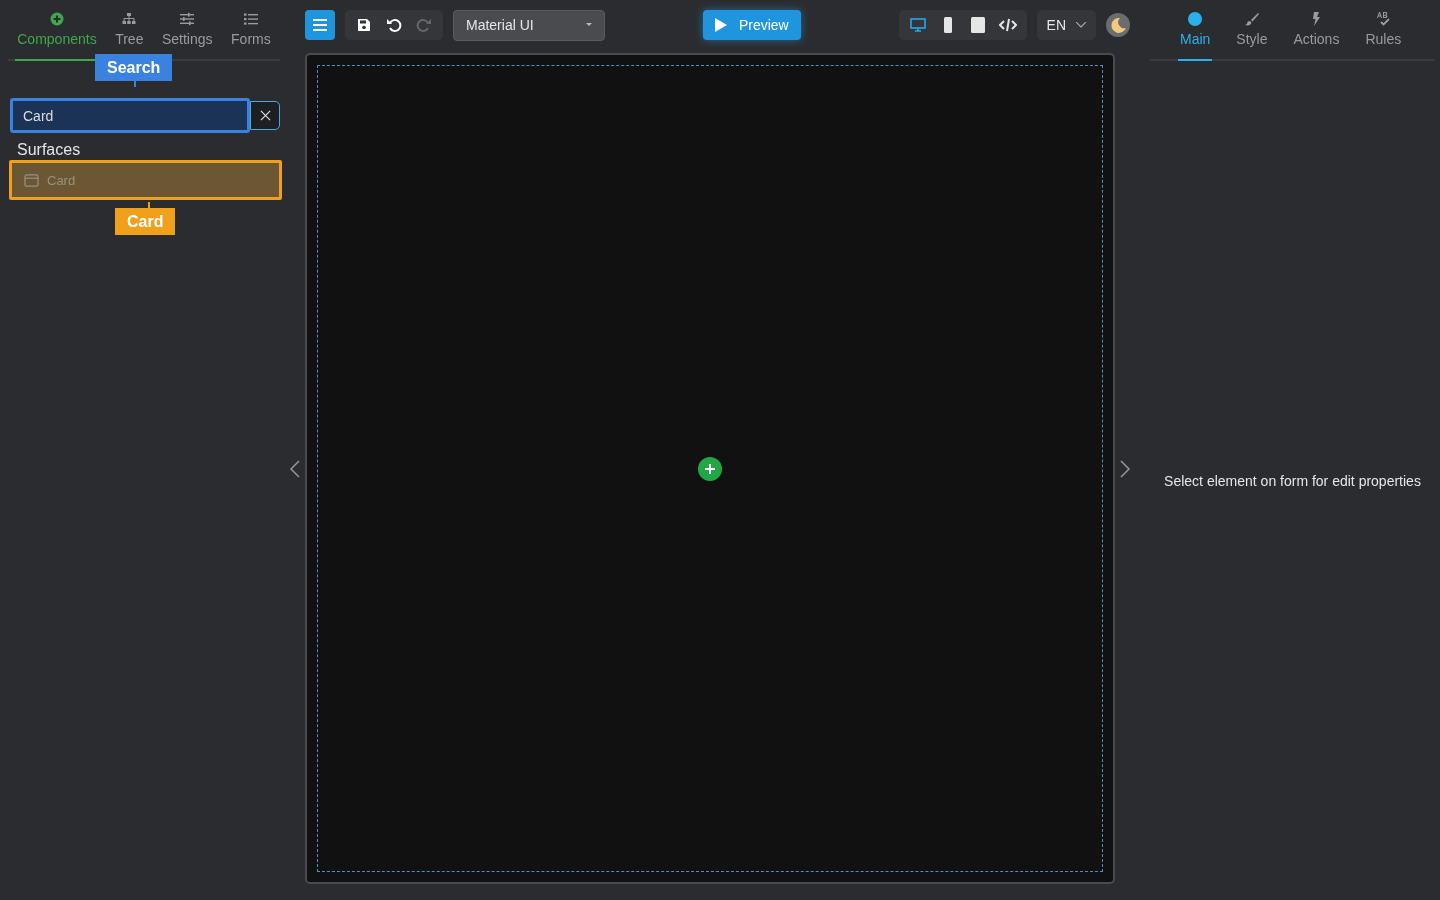 This screenshot has width=1440, height=900. Describe the element at coordinates (1007, 25) in the screenshot. I see `code-icon` at that location.